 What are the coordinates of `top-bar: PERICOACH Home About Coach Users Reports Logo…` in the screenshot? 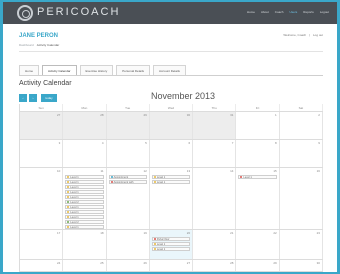 It's located at (170, 13).